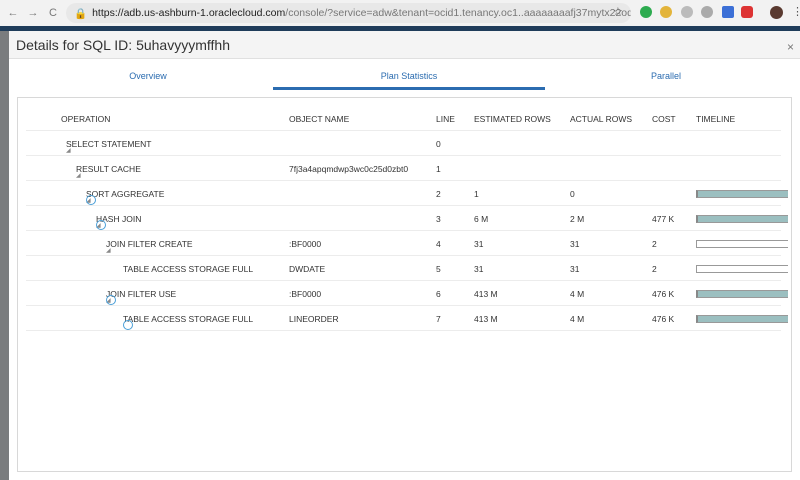  I want to click on line-cell: 3, so click(438, 219).